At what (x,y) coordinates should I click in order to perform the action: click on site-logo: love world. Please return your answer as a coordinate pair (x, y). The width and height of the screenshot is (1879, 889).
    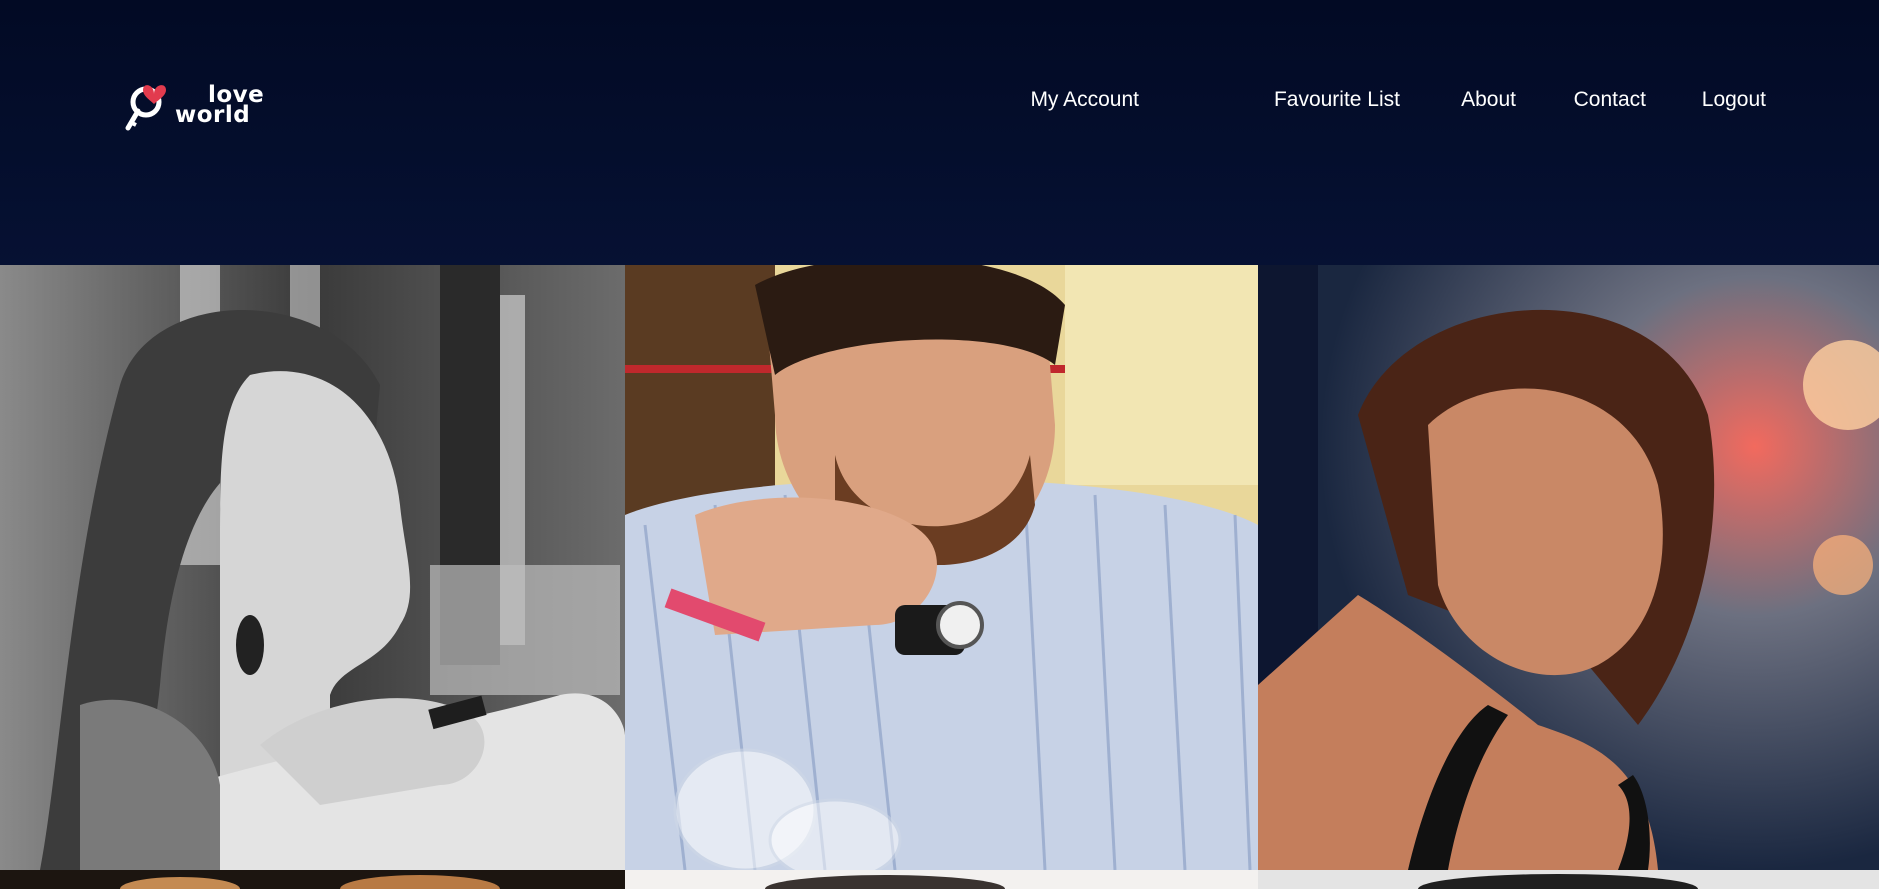
    Looking at the image, I should click on (199, 103).